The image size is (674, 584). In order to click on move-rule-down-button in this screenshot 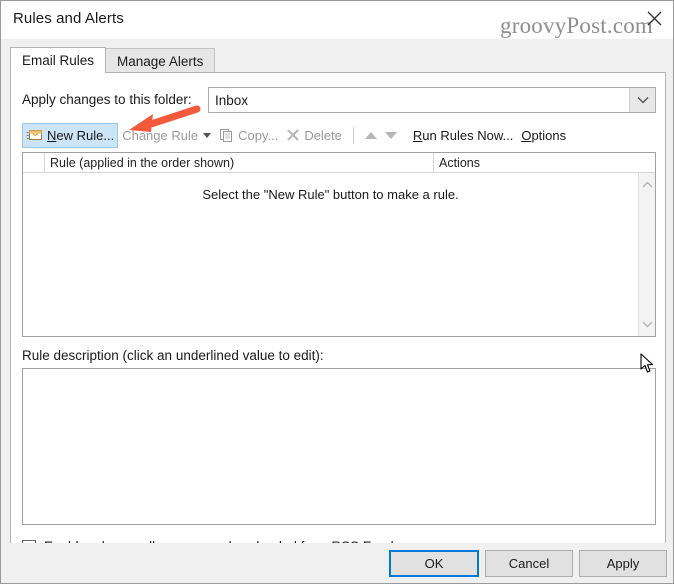, I will do `click(391, 135)`.